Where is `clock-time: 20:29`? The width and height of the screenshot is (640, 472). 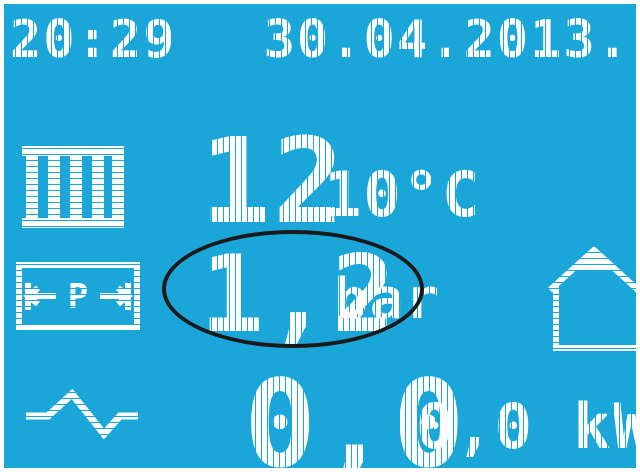 clock-time: 20:29 is located at coordinates (93, 40).